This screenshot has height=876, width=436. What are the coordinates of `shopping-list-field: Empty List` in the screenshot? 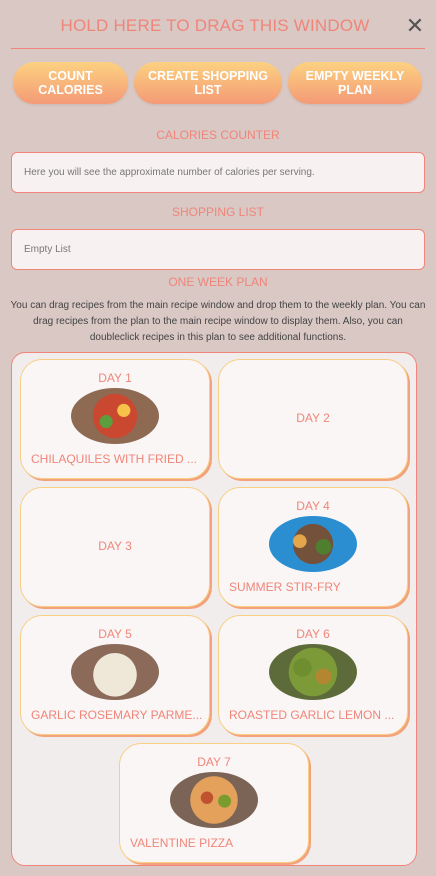 It's located at (218, 249).